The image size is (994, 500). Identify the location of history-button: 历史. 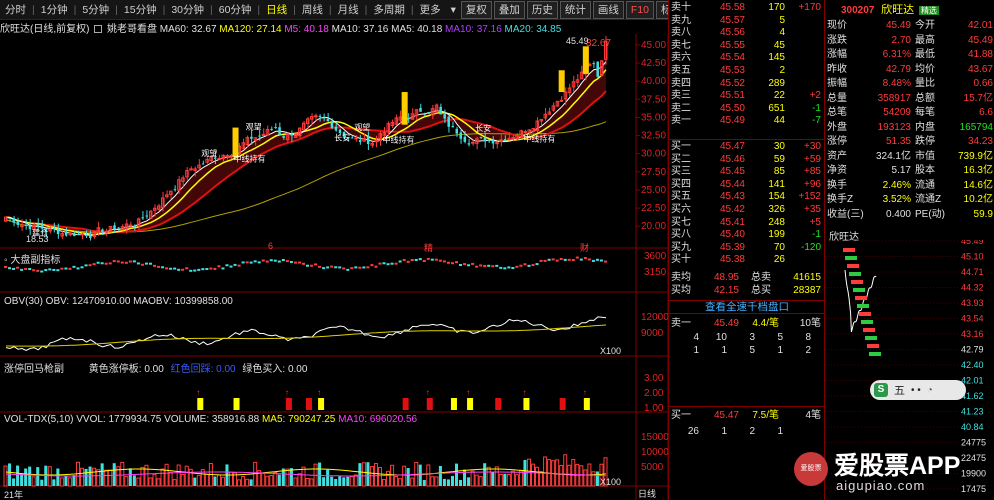
(542, 9).